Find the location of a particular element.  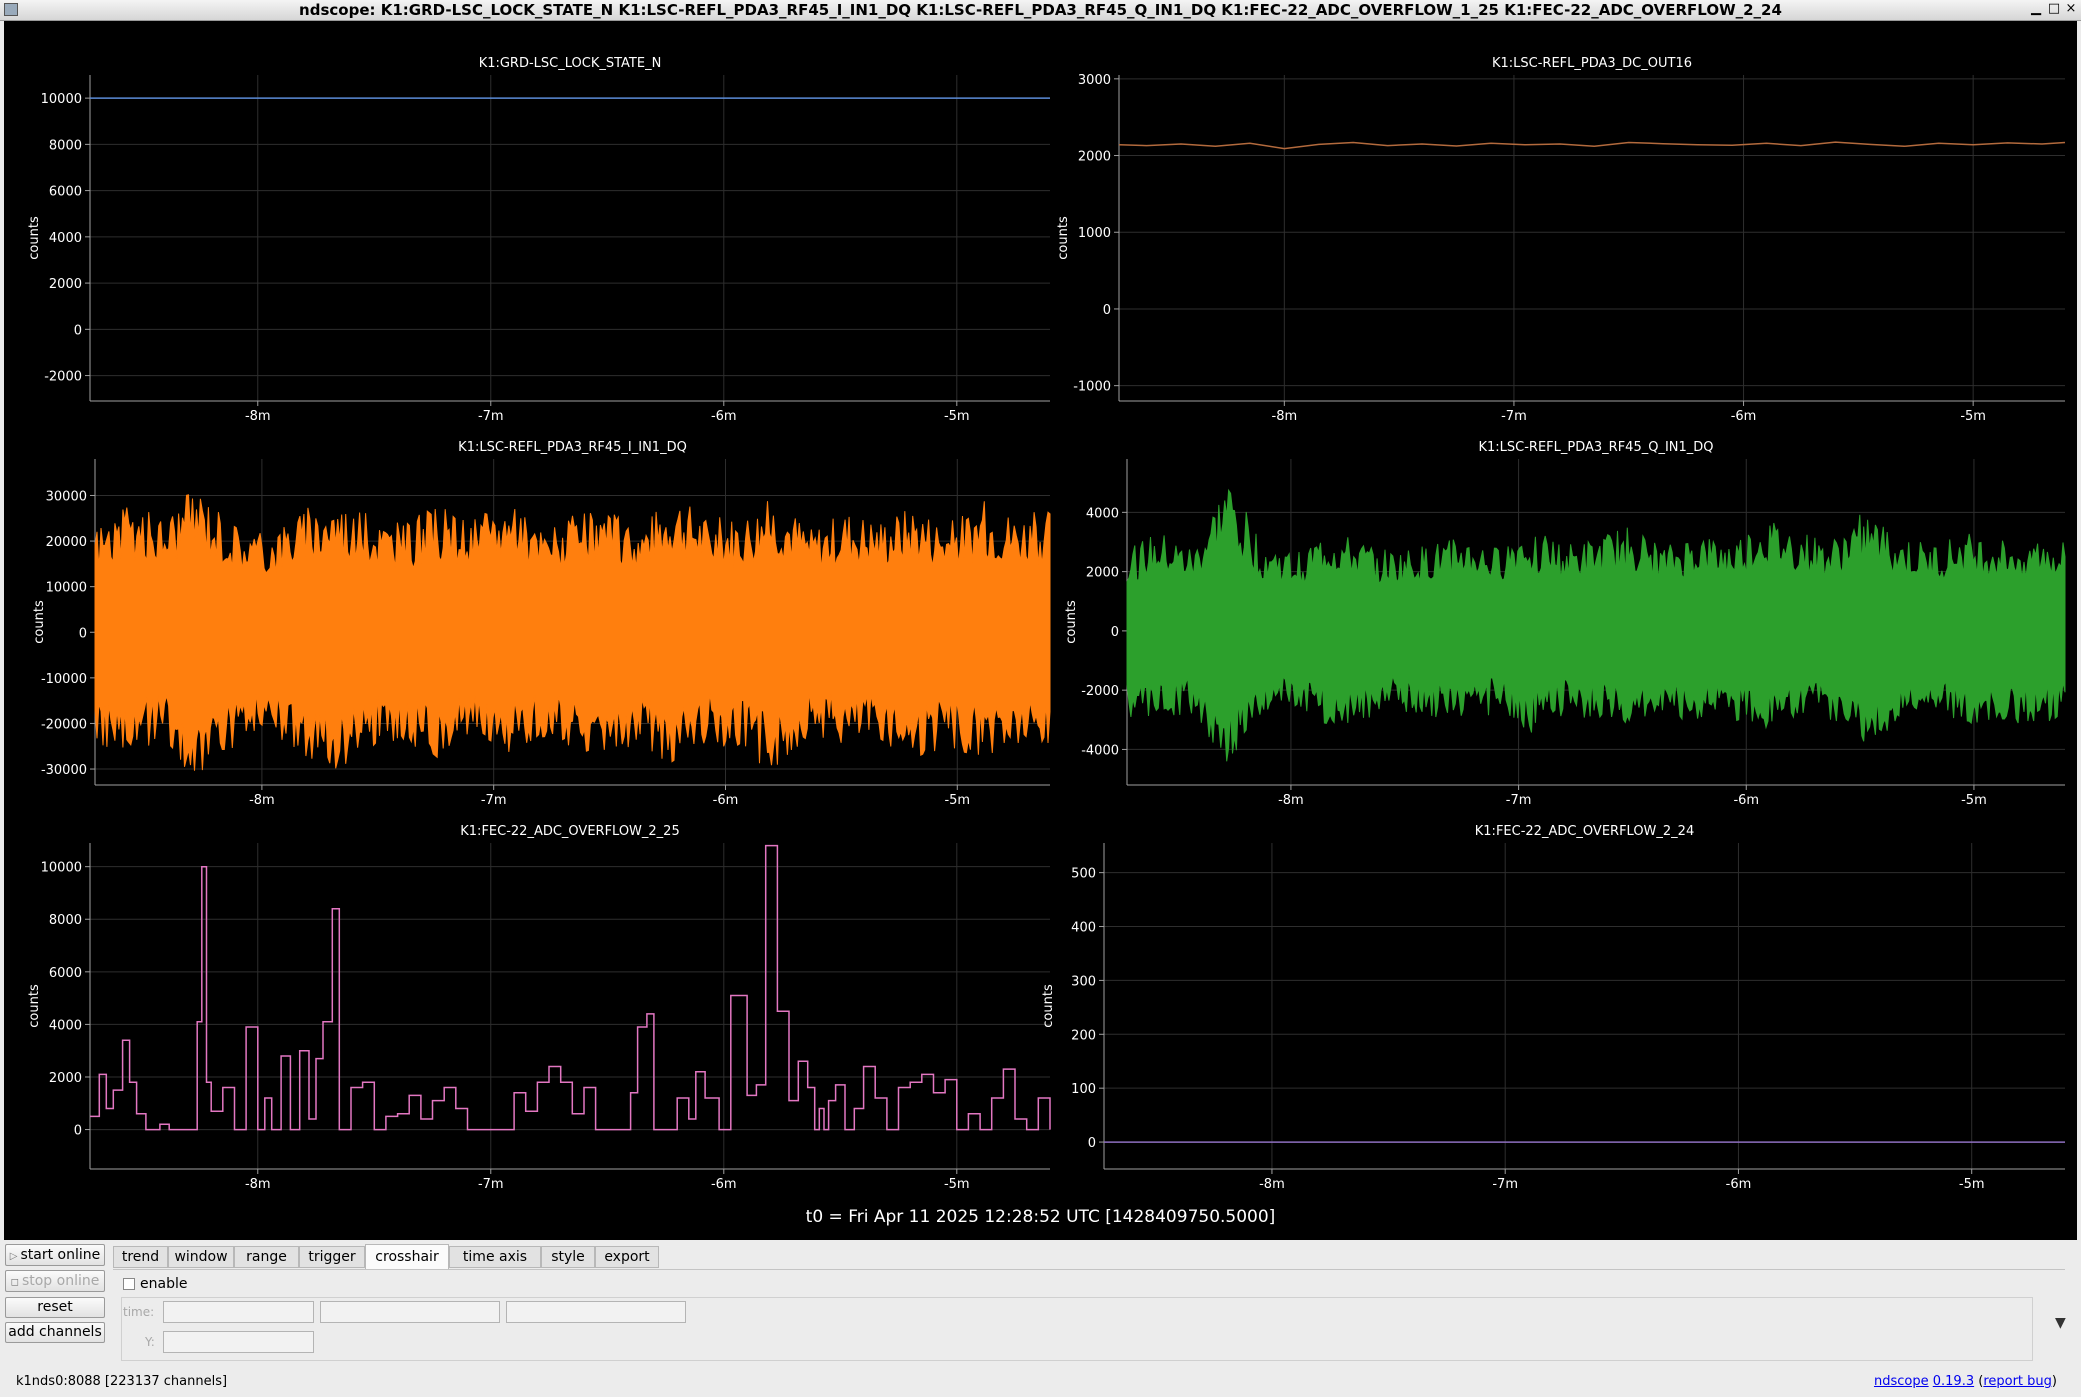

start-online-button: ▷ start online is located at coordinates (55, 1255).